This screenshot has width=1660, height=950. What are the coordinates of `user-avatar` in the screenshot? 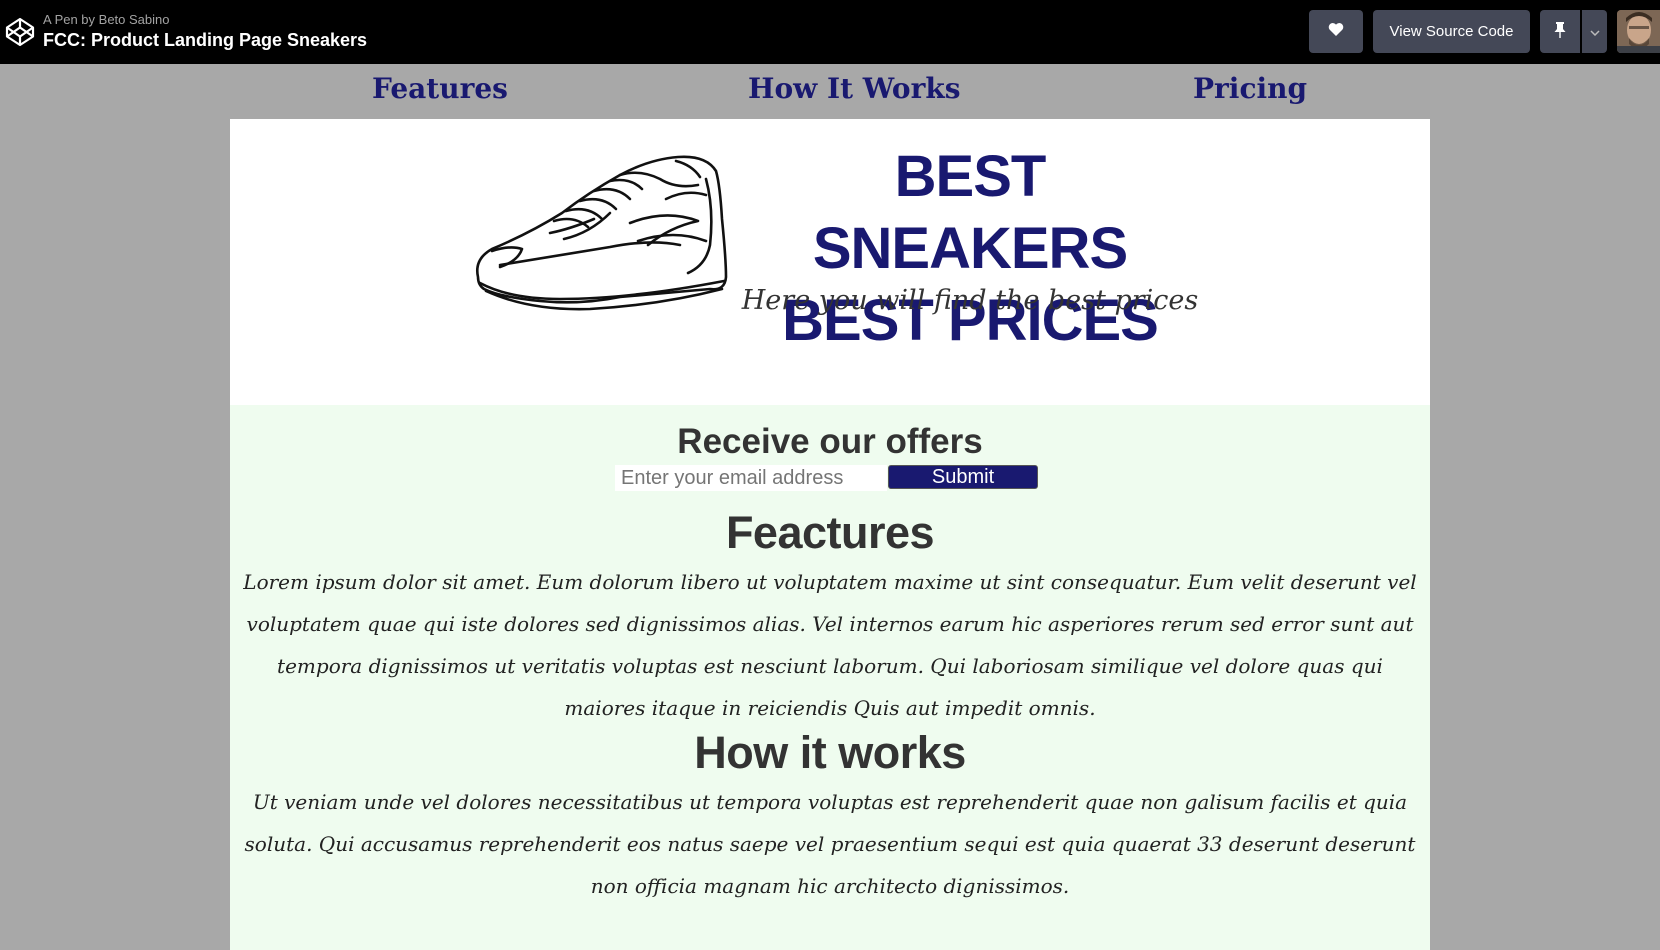 It's located at (1638, 31).